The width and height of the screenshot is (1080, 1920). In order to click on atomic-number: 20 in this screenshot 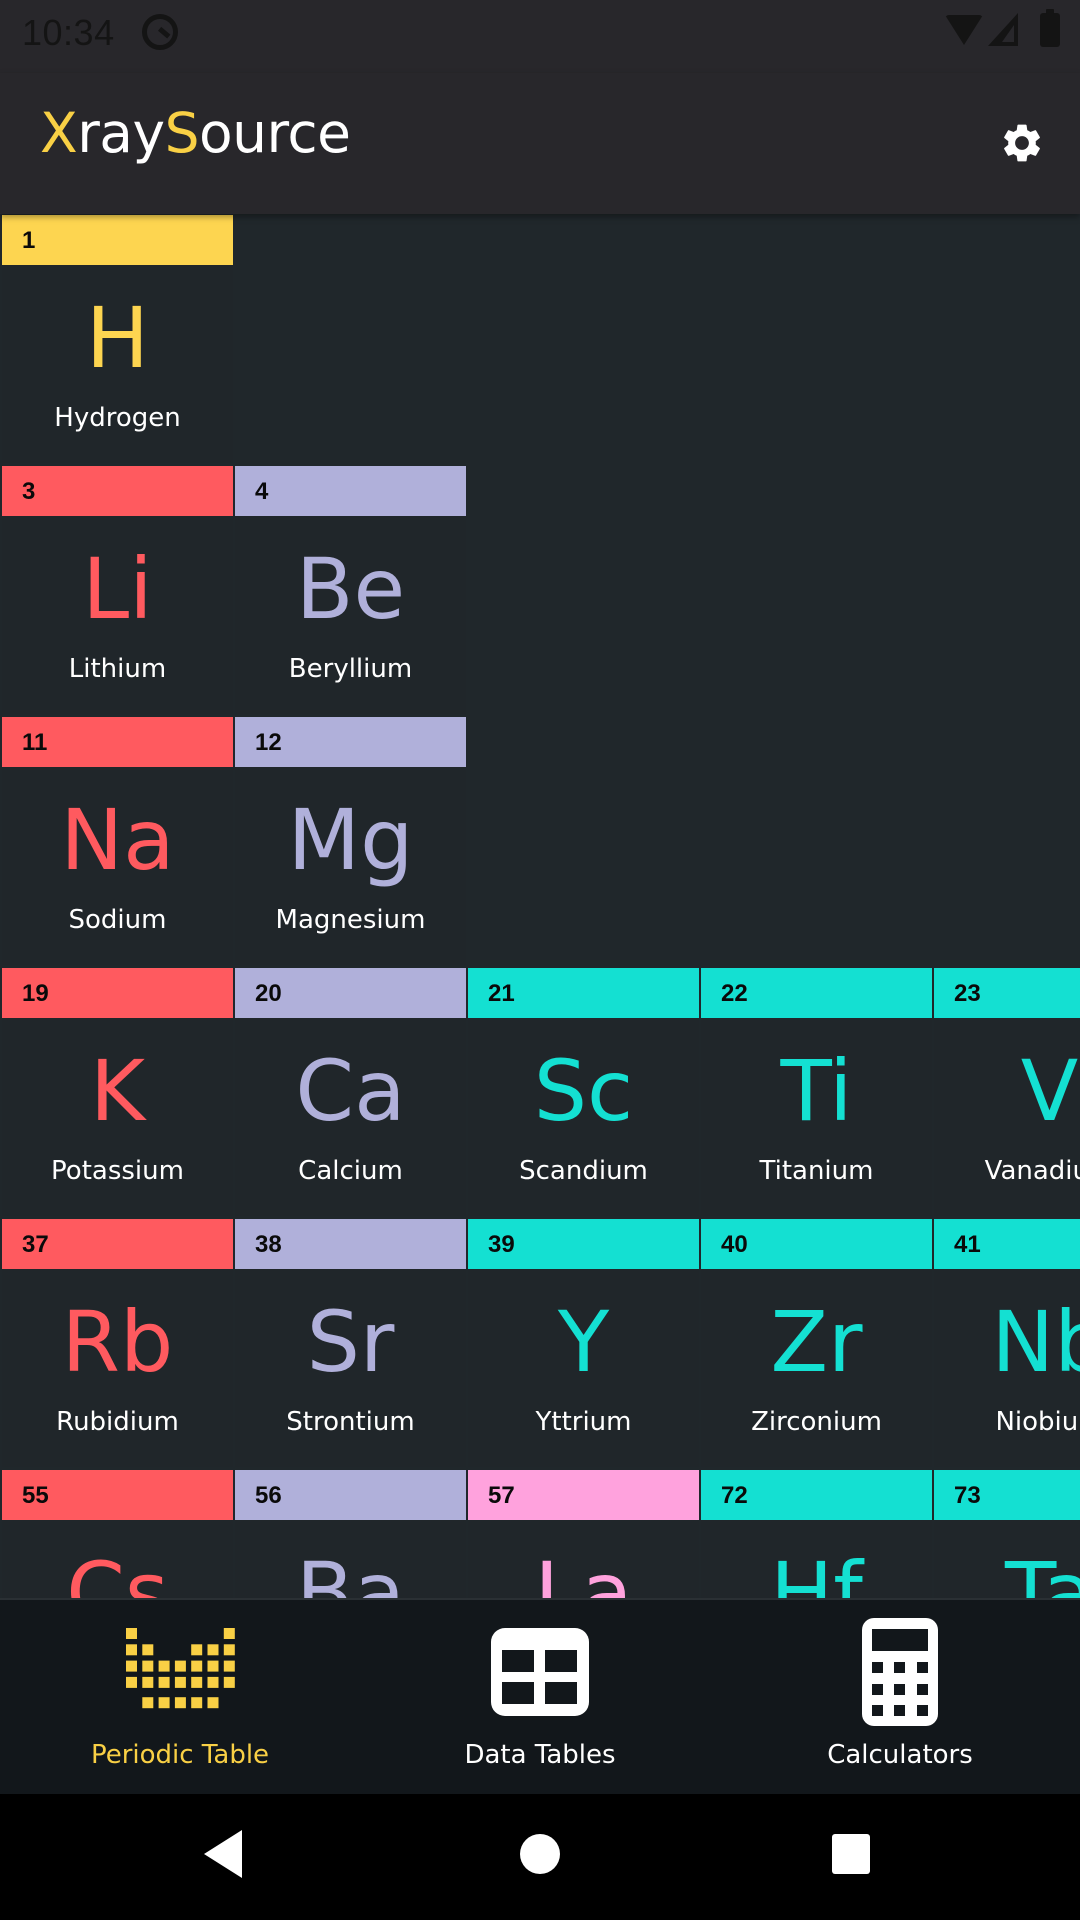, I will do `click(268, 993)`.